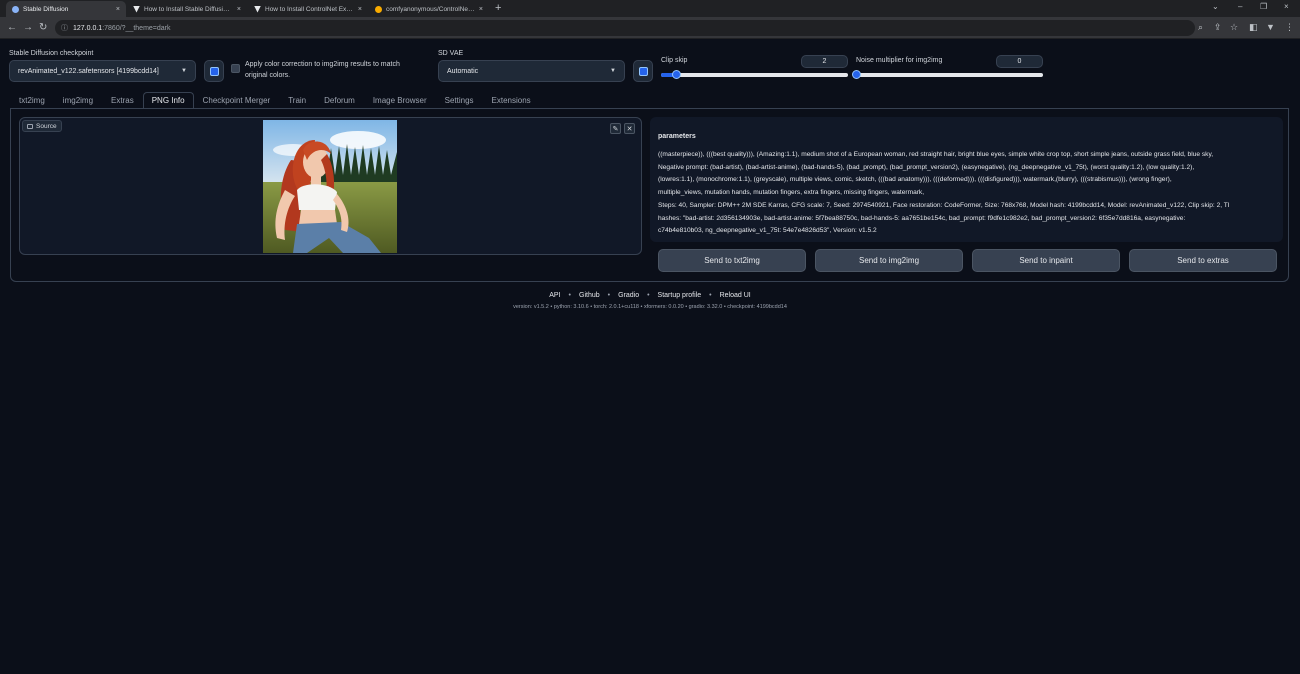  I want to click on tab-img2img: img2img, so click(78, 100).